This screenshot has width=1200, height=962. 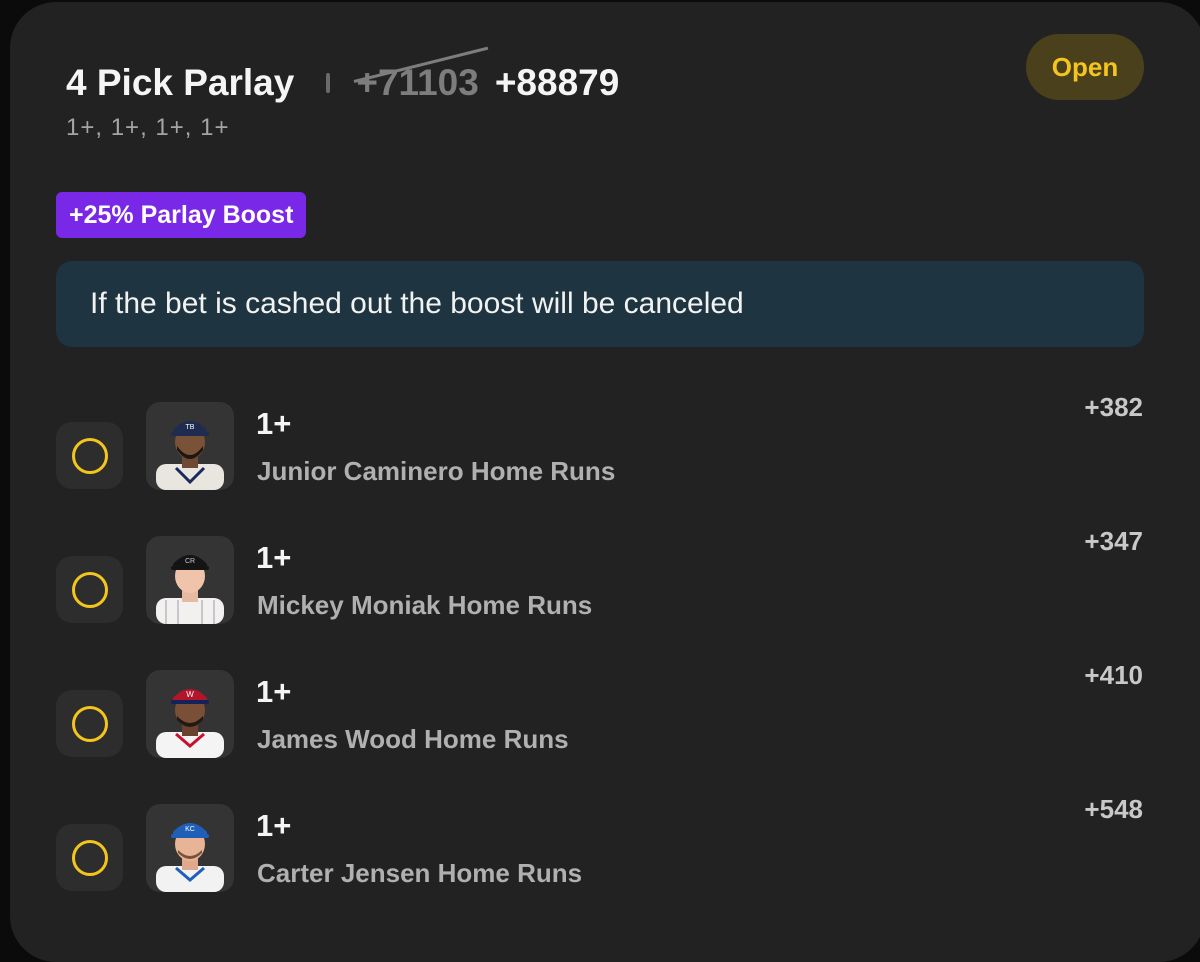 I want to click on leg-odds: +548, so click(x=1113, y=809).